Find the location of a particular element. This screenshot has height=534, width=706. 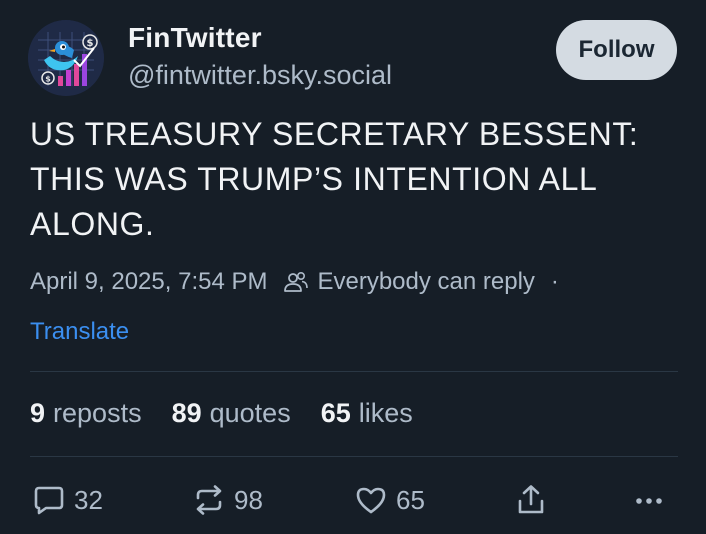

repost-count: 98 is located at coordinates (248, 499).